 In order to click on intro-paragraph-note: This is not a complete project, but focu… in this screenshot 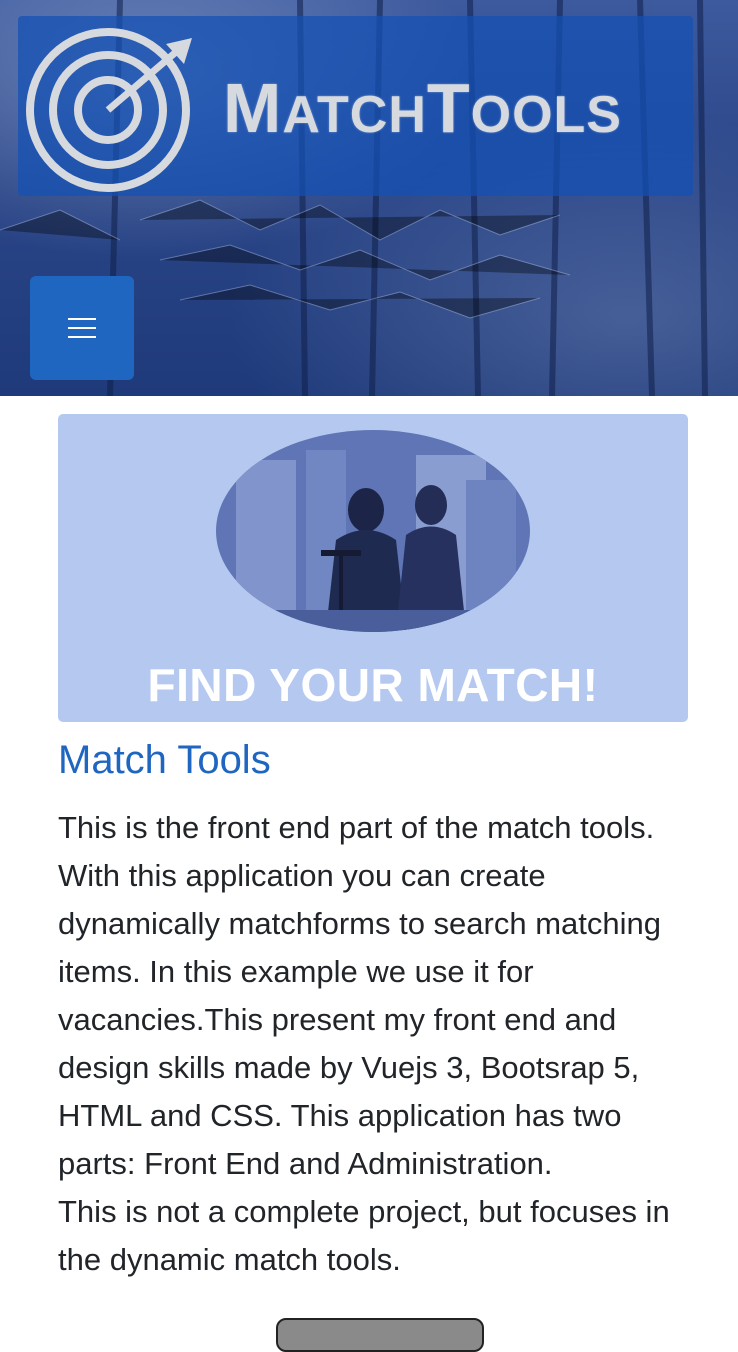, I will do `click(364, 1235)`.